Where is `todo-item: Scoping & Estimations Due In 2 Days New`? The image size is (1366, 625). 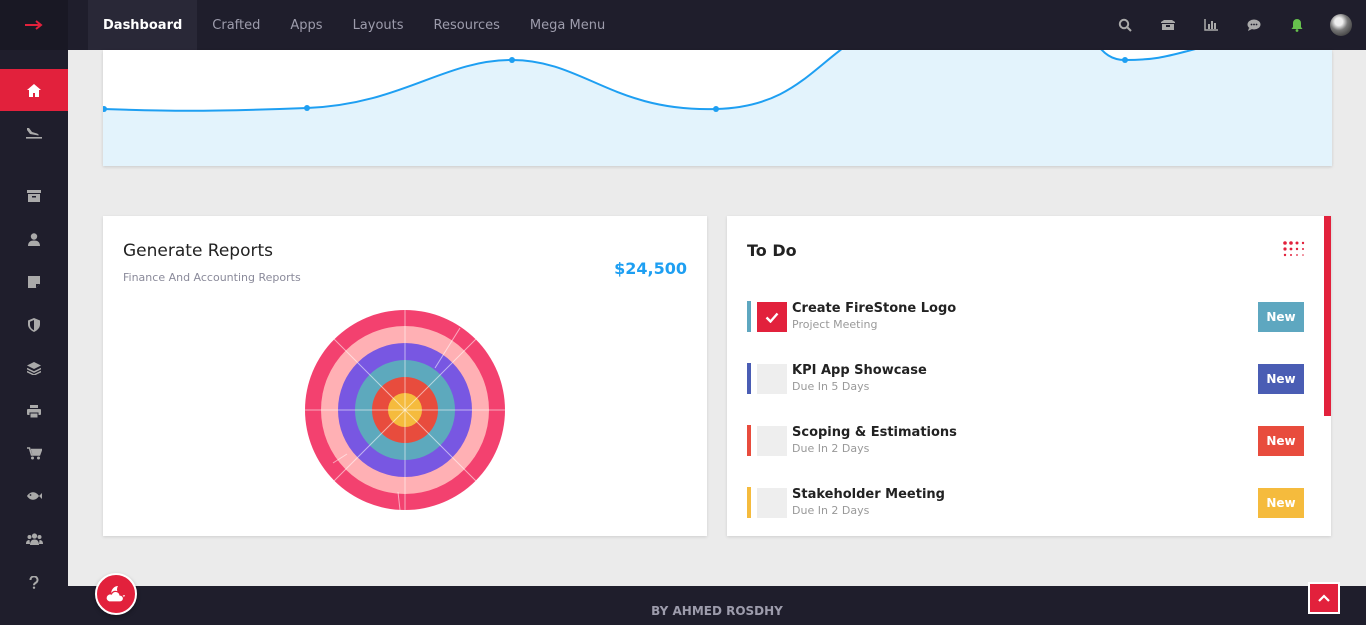
todo-item: Scoping & Estimations Due In 2 Days New is located at coordinates (1025, 441).